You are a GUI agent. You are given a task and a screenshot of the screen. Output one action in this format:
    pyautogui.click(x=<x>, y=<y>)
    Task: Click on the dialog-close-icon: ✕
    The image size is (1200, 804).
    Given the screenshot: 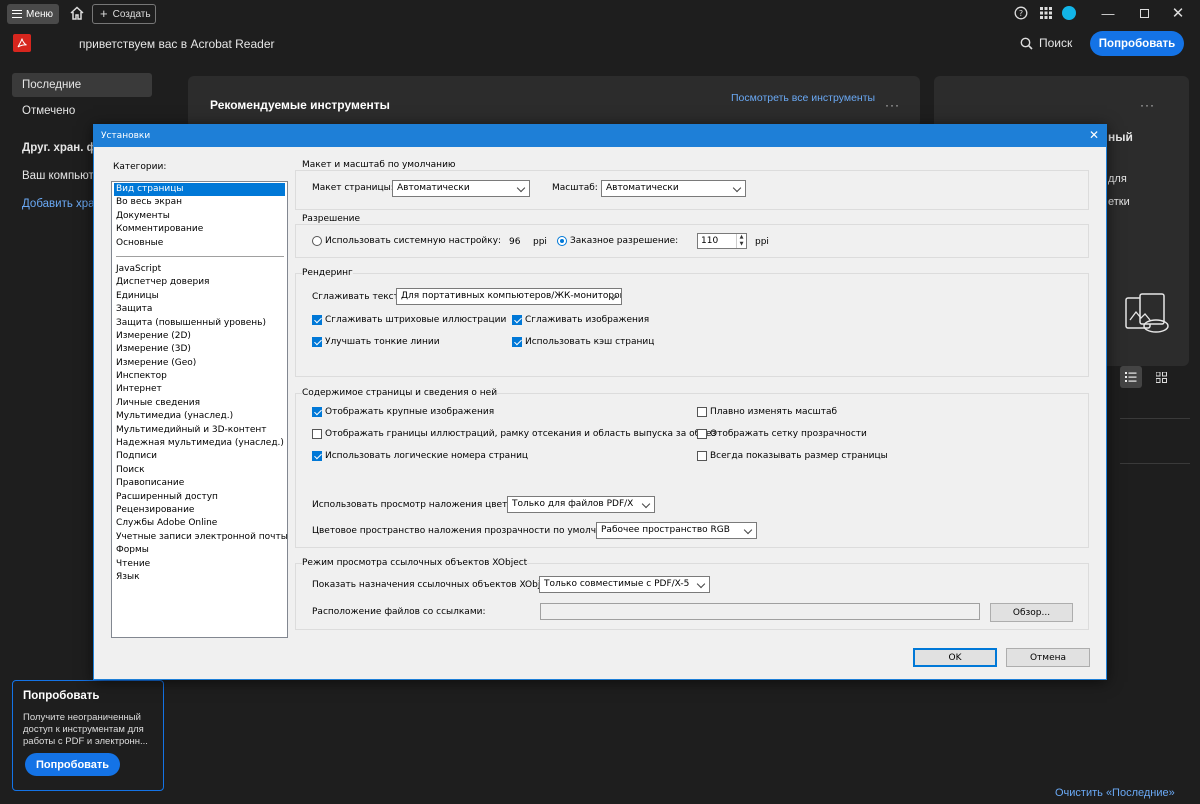 What is the action you would take?
    pyautogui.click(x=1094, y=135)
    